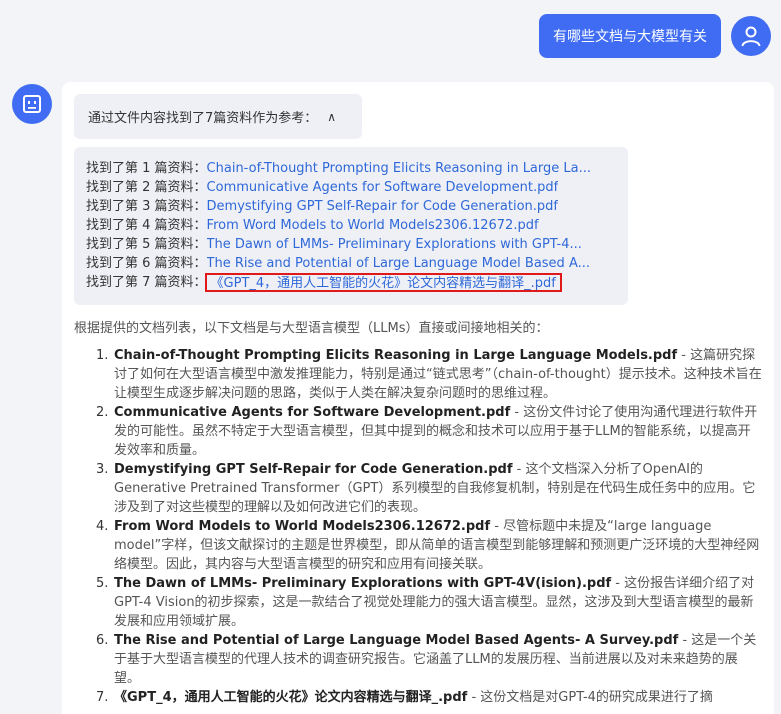 This screenshot has height=714, width=781. Describe the element at coordinates (311, 328) in the screenshot. I see `answer-intro: 根据提供的文档列表，以下文档是与大型语言模型（LLMs）直接或间接地相关的：` at that location.